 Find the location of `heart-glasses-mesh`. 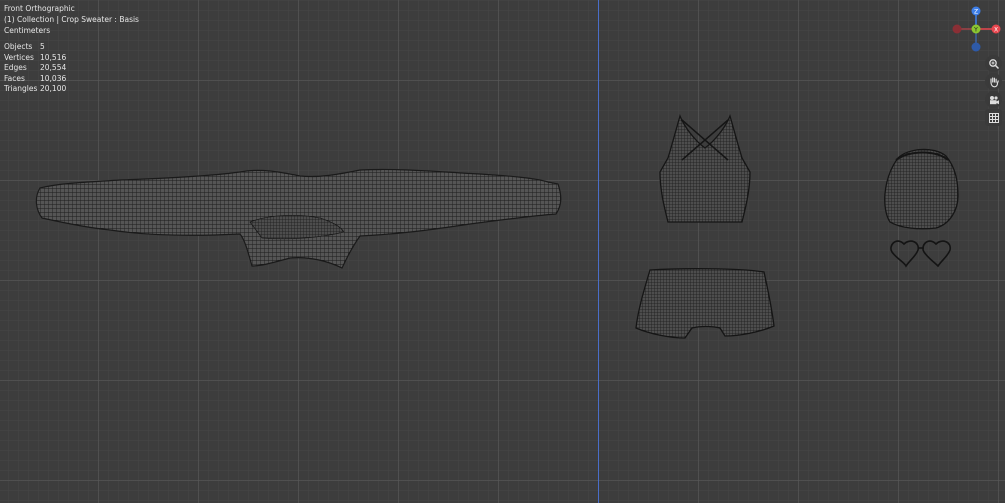

heart-glasses-mesh is located at coordinates (921, 254).